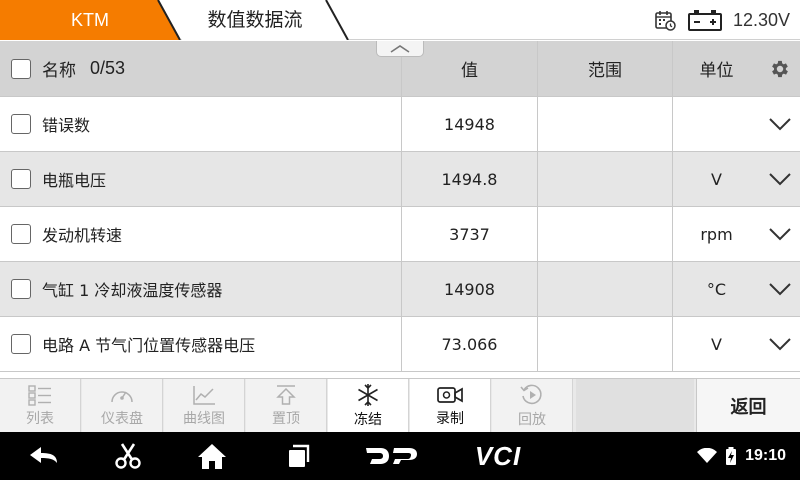  I want to click on playback-button: 回放, so click(532, 406).